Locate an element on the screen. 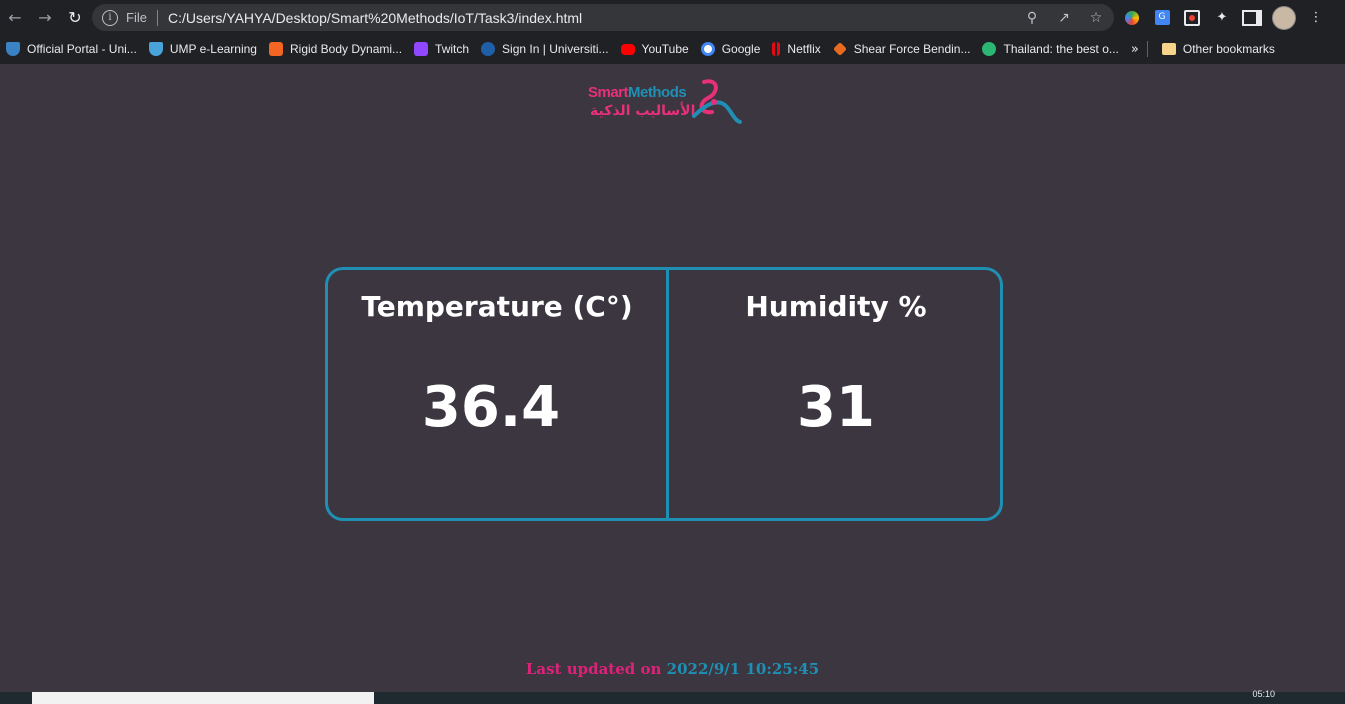 The height and width of the screenshot is (704, 1345). logo-text-methods: Methods is located at coordinates (657, 92).